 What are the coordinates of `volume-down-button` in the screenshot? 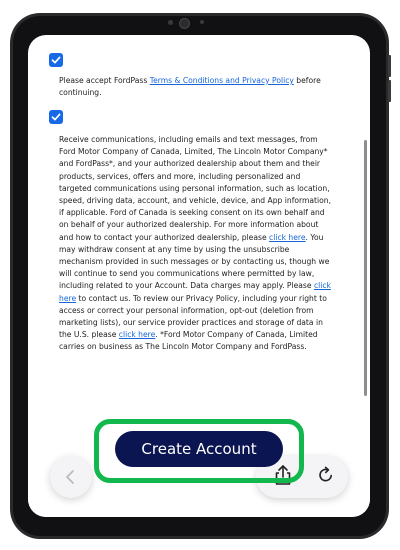 It's located at (389, 91).